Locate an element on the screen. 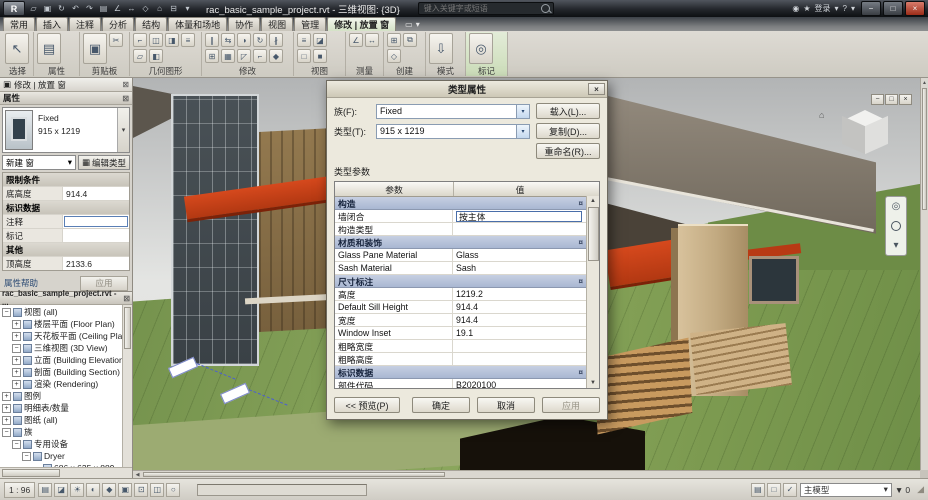 This screenshot has height=500, width=928. dialog-title-bar: 类型属性 × is located at coordinates (467, 89).